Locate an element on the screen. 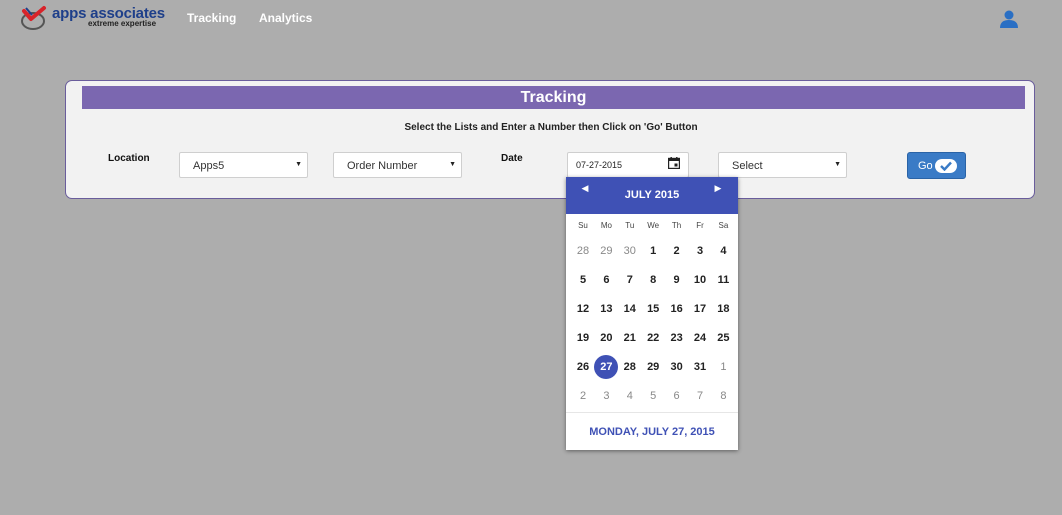  calendar-day: 14 is located at coordinates (630, 309).